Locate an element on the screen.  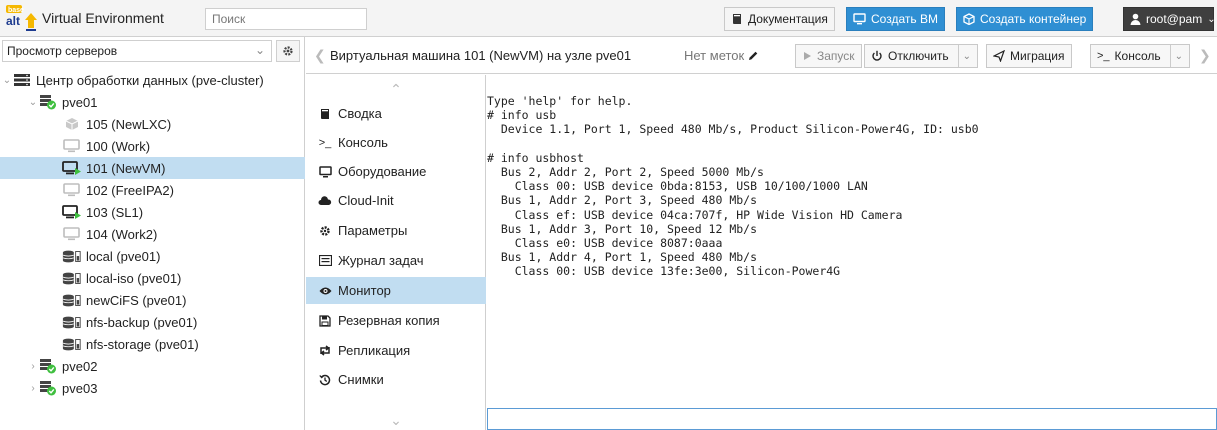
nav-item: Снимки is located at coordinates (396, 379).